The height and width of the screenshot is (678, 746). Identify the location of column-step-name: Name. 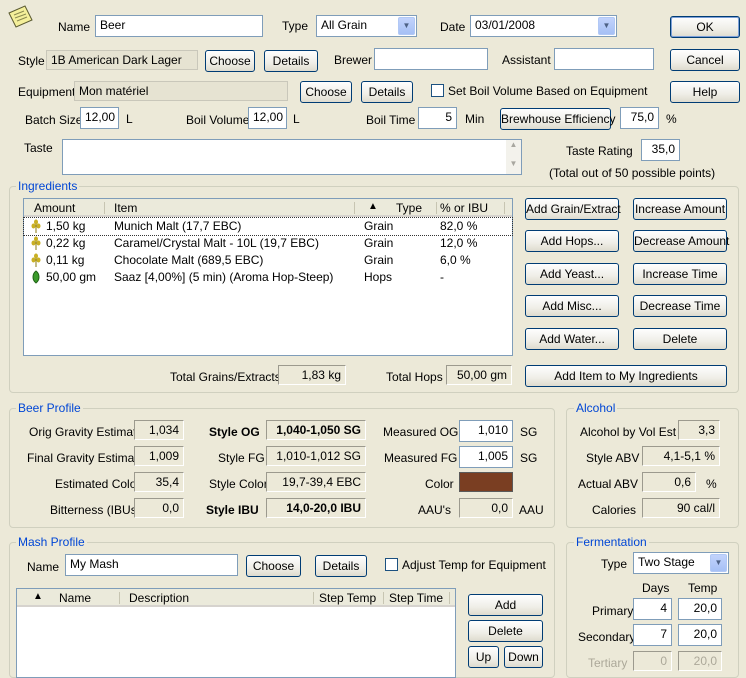
(75, 598).